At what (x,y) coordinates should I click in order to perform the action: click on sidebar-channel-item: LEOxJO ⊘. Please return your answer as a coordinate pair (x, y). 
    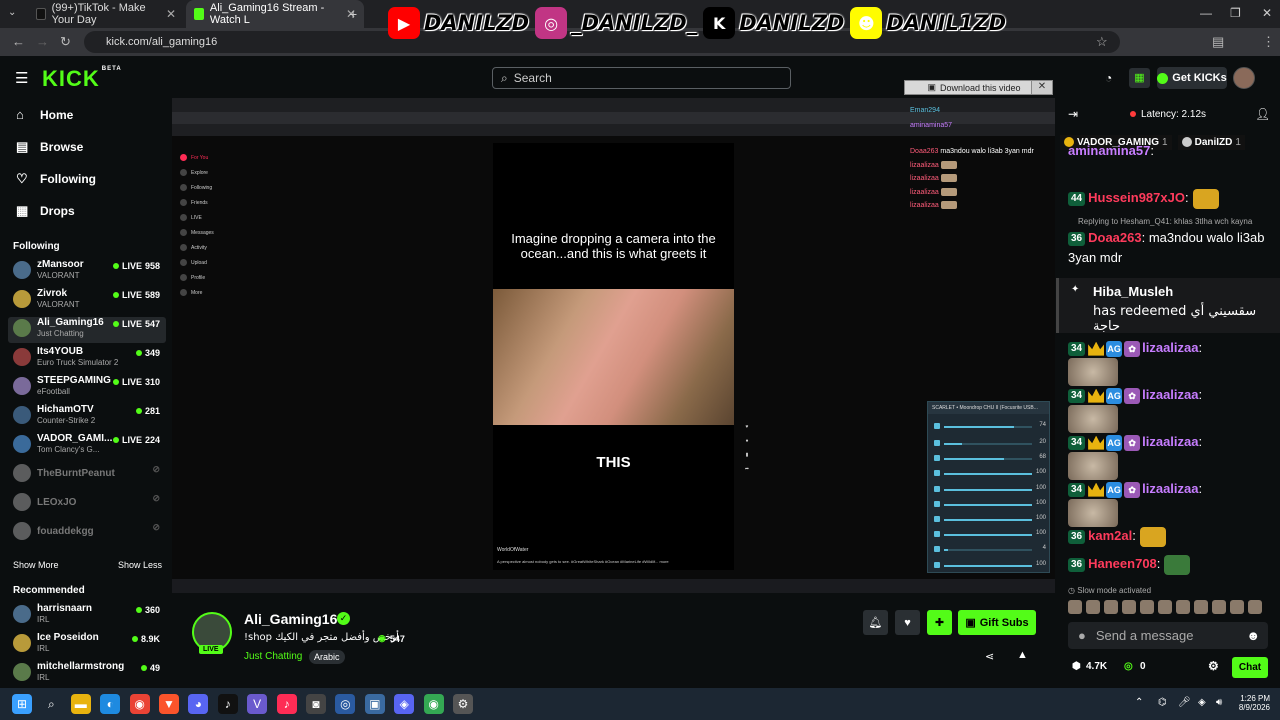
    Looking at the image, I should click on (87, 504).